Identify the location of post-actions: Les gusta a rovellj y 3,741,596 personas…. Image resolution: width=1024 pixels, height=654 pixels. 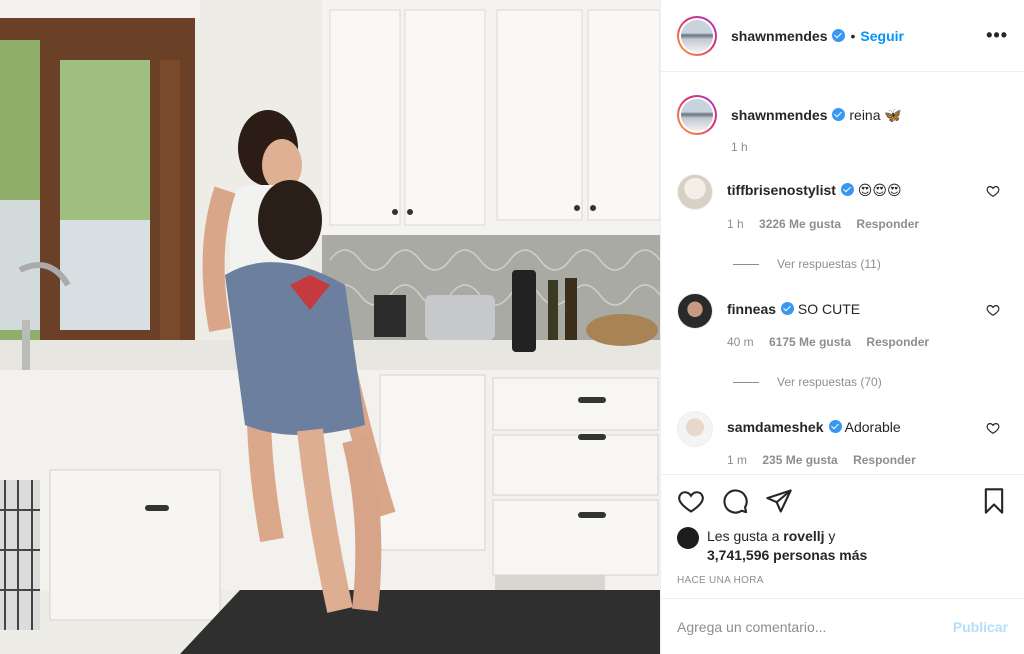
(842, 530).